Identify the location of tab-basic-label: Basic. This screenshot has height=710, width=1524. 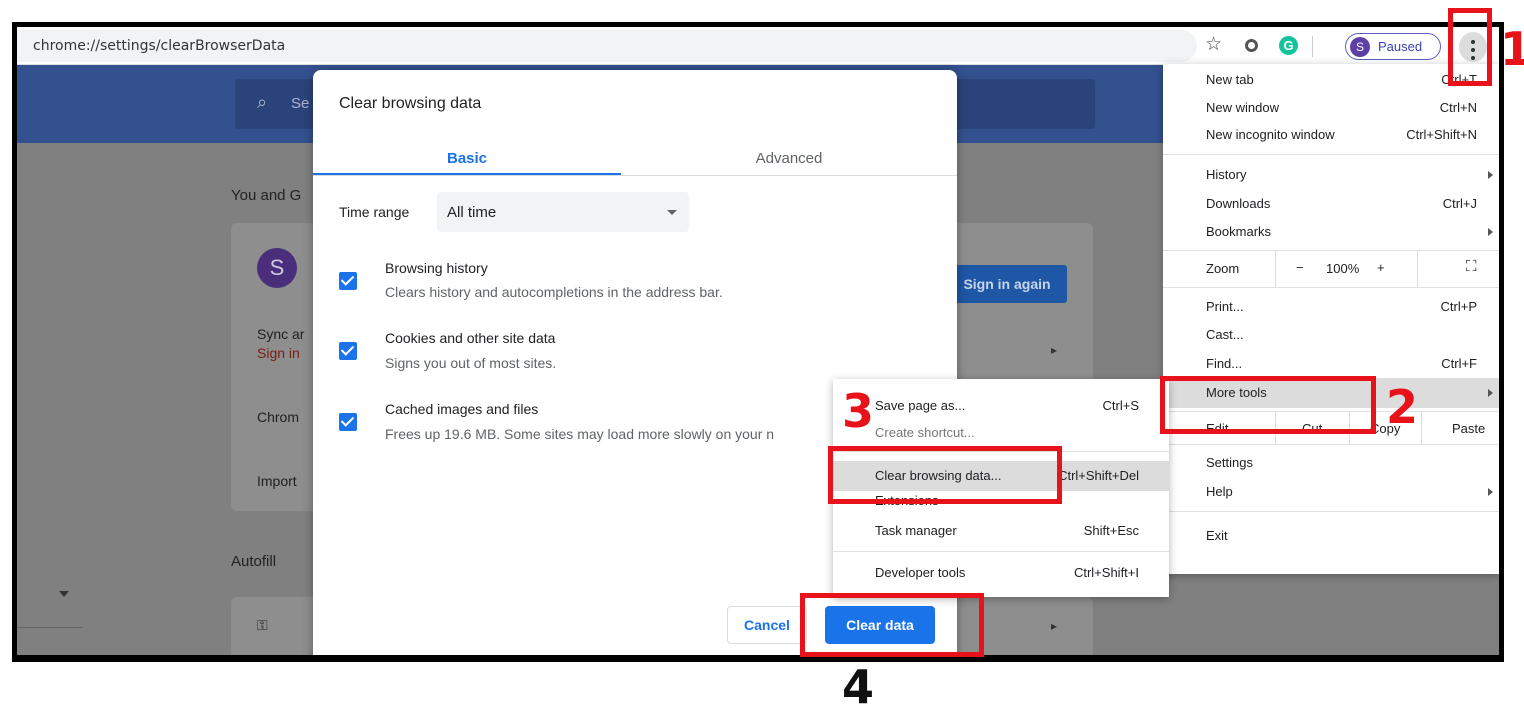
(467, 158).